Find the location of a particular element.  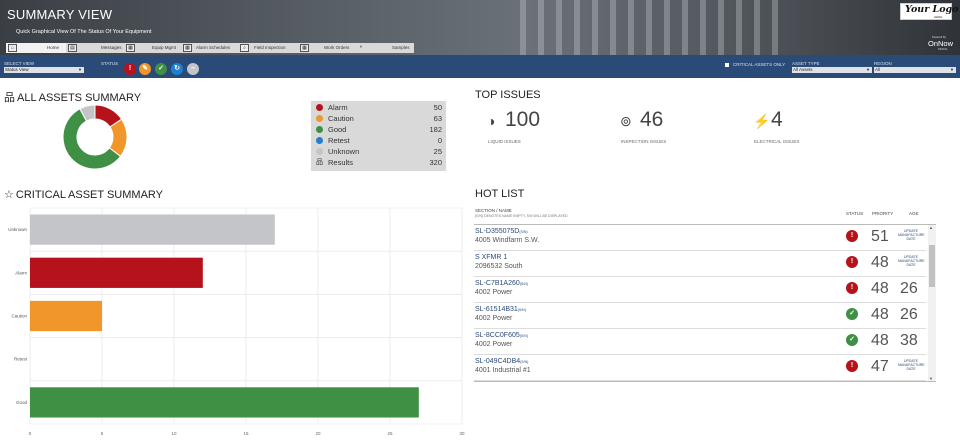

scroll-down-icon: ▼ is located at coordinates (931, 378).